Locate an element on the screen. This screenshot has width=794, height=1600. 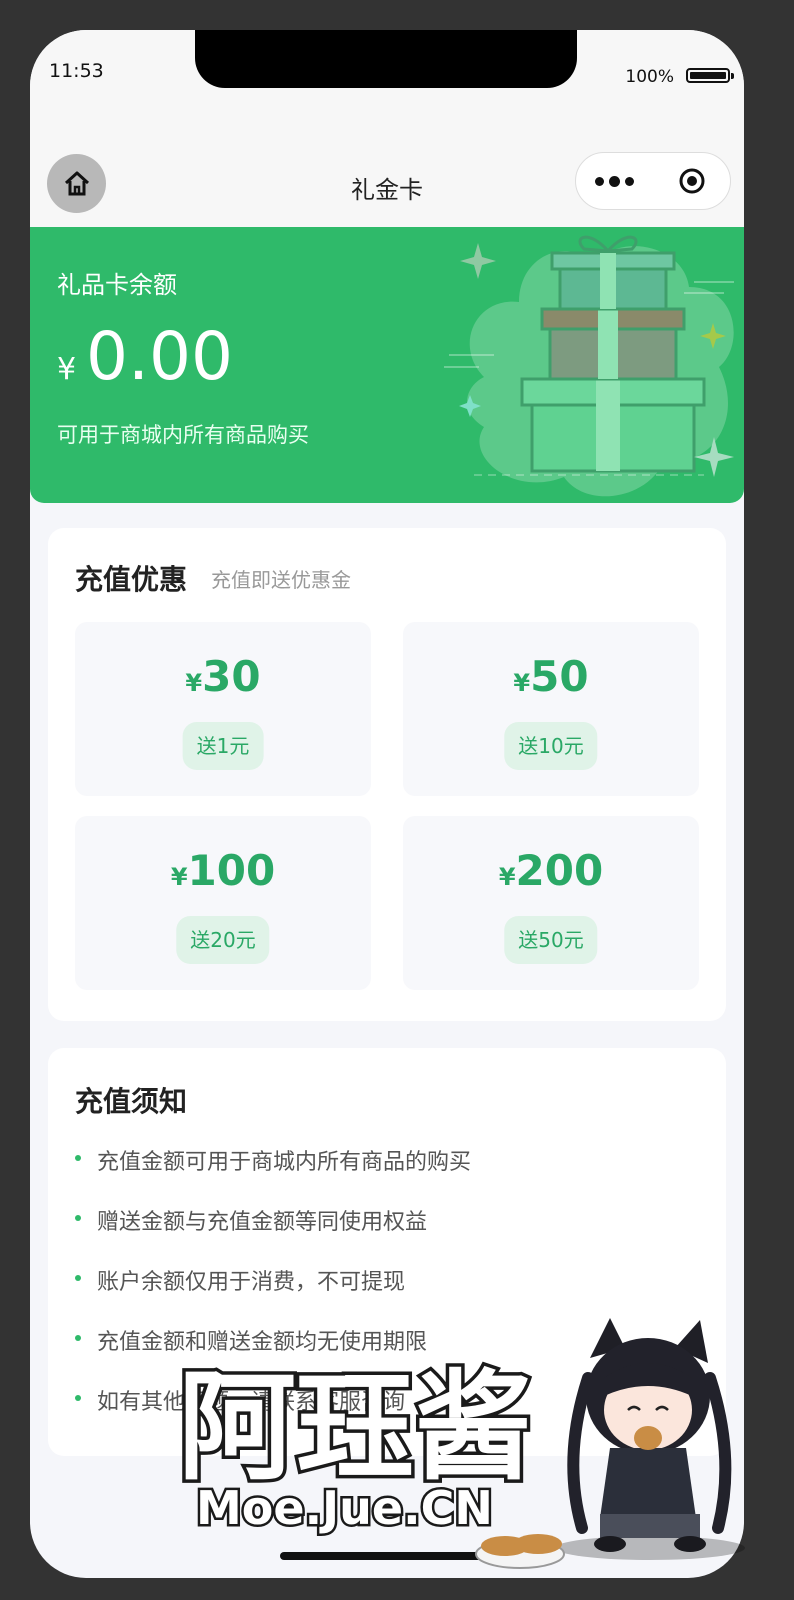
recharge-option-30: ¥30 送1元 is located at coordinates (223, 709).